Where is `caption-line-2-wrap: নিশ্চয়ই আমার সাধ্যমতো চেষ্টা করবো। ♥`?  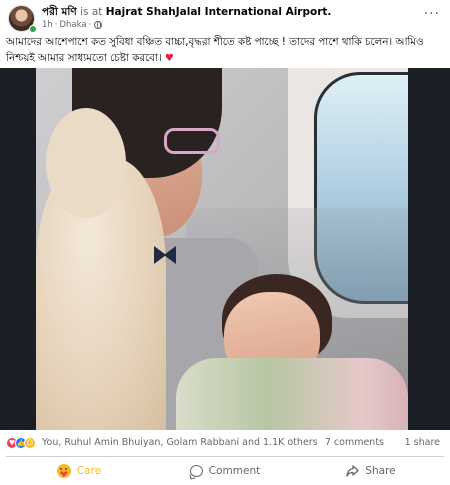
caption-line-2-wrap: নিশ্চয়ই আমার সাধ্যমতো চেষ্টা করবো। ♥ is located at coordinates (225, 58).